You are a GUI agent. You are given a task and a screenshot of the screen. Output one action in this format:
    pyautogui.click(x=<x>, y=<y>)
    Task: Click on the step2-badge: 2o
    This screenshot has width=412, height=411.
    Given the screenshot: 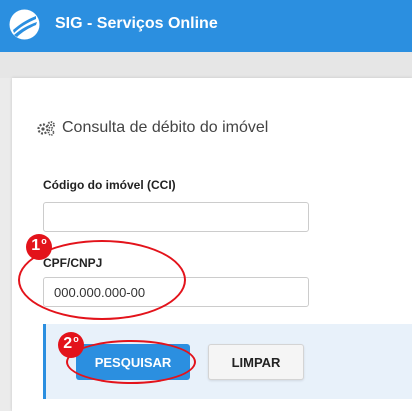 What is the action you would take?
    pyautogui.click(x=71, y=345)
    